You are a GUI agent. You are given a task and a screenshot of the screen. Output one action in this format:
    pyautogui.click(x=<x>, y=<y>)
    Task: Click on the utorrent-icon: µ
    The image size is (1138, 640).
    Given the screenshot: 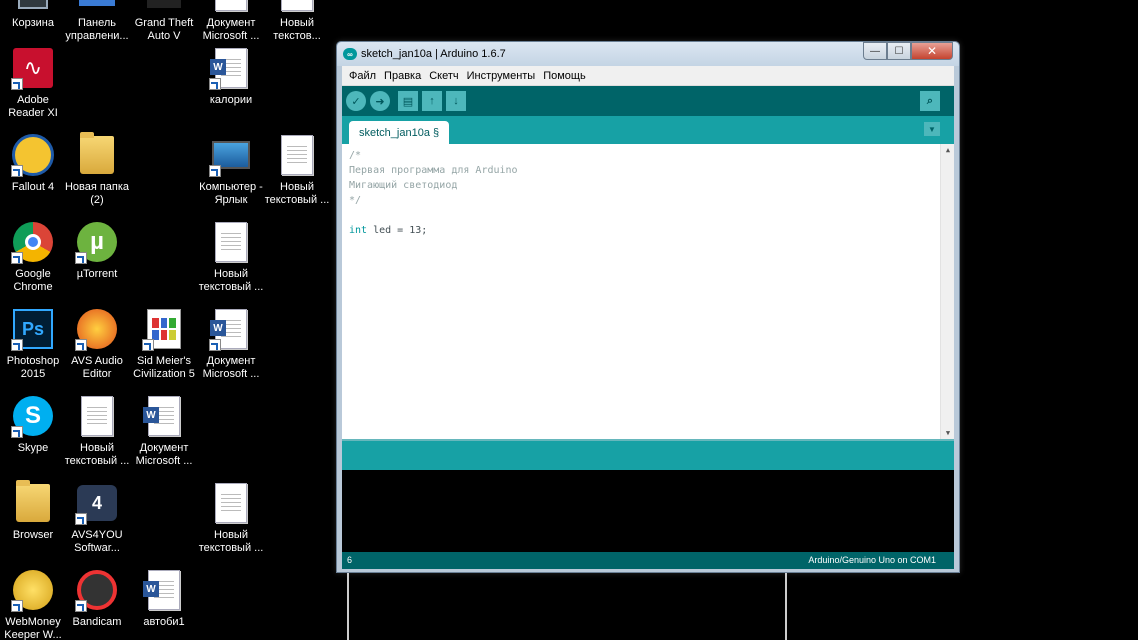 What is the action you would take?
    pyautogui.click(x=97, y=242)
    